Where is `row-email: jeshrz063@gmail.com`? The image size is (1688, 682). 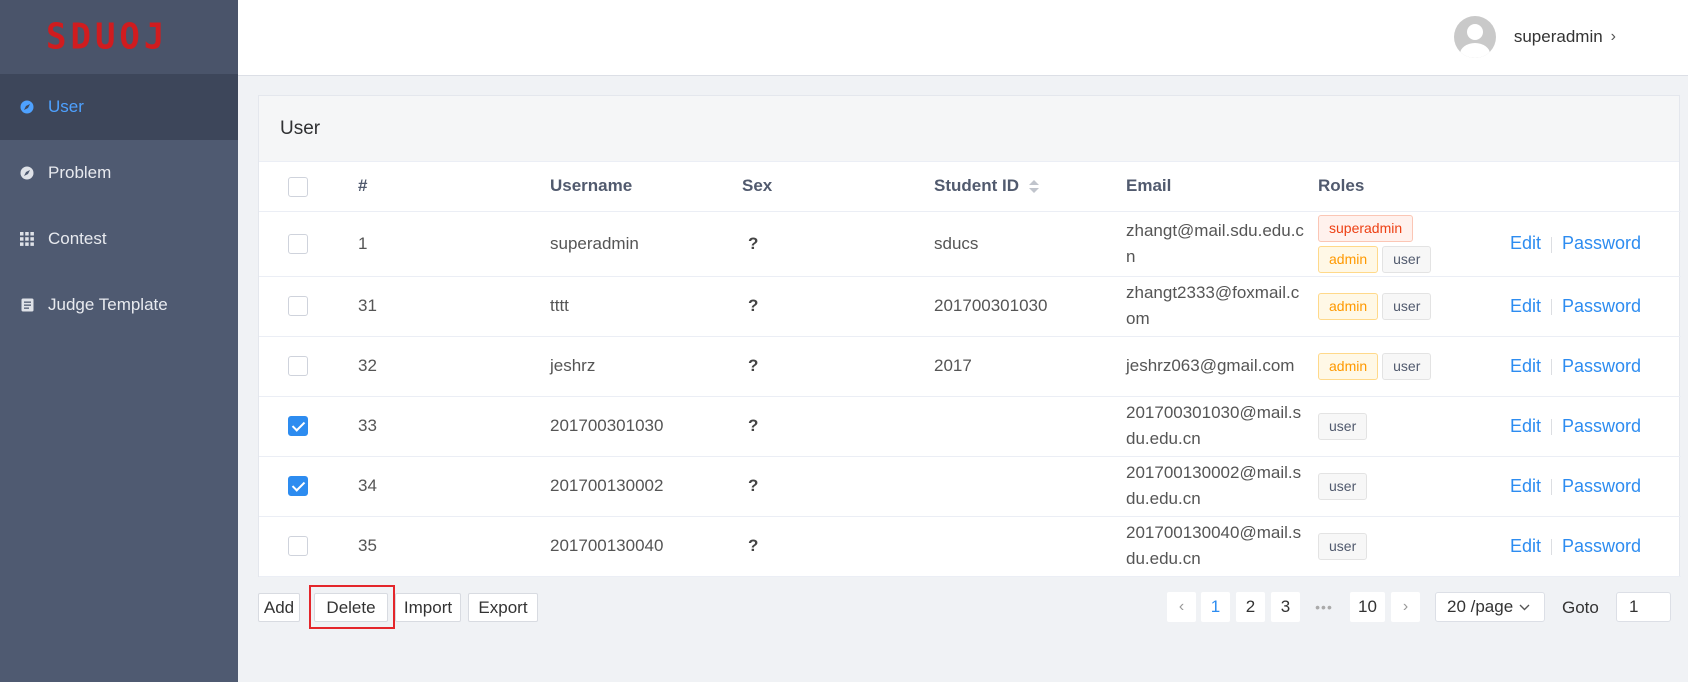
row-email: jeshrz063@gmail.com is located at coordinates (1222, 366).